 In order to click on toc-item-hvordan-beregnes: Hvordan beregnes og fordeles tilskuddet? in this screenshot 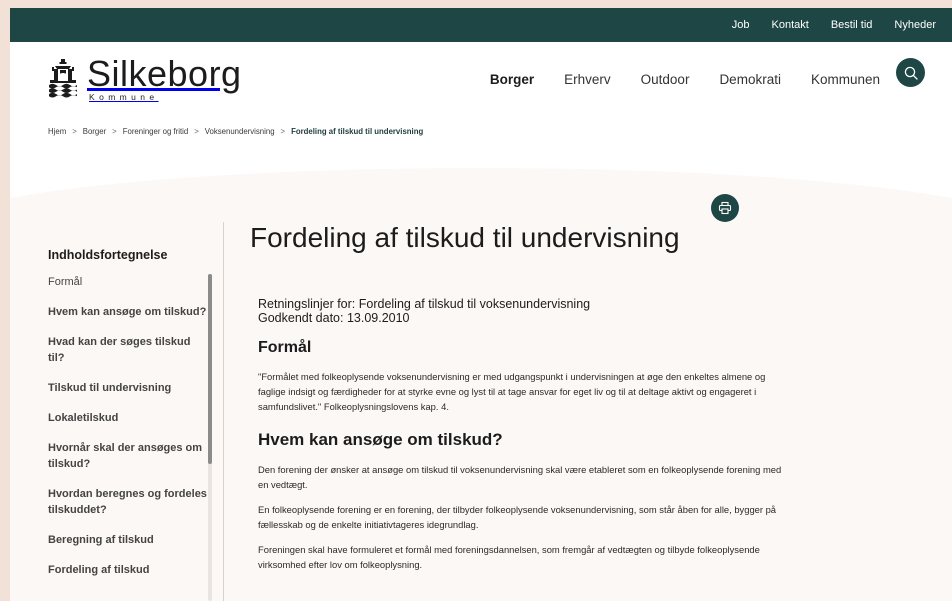, I will do `click(128, 502)`.